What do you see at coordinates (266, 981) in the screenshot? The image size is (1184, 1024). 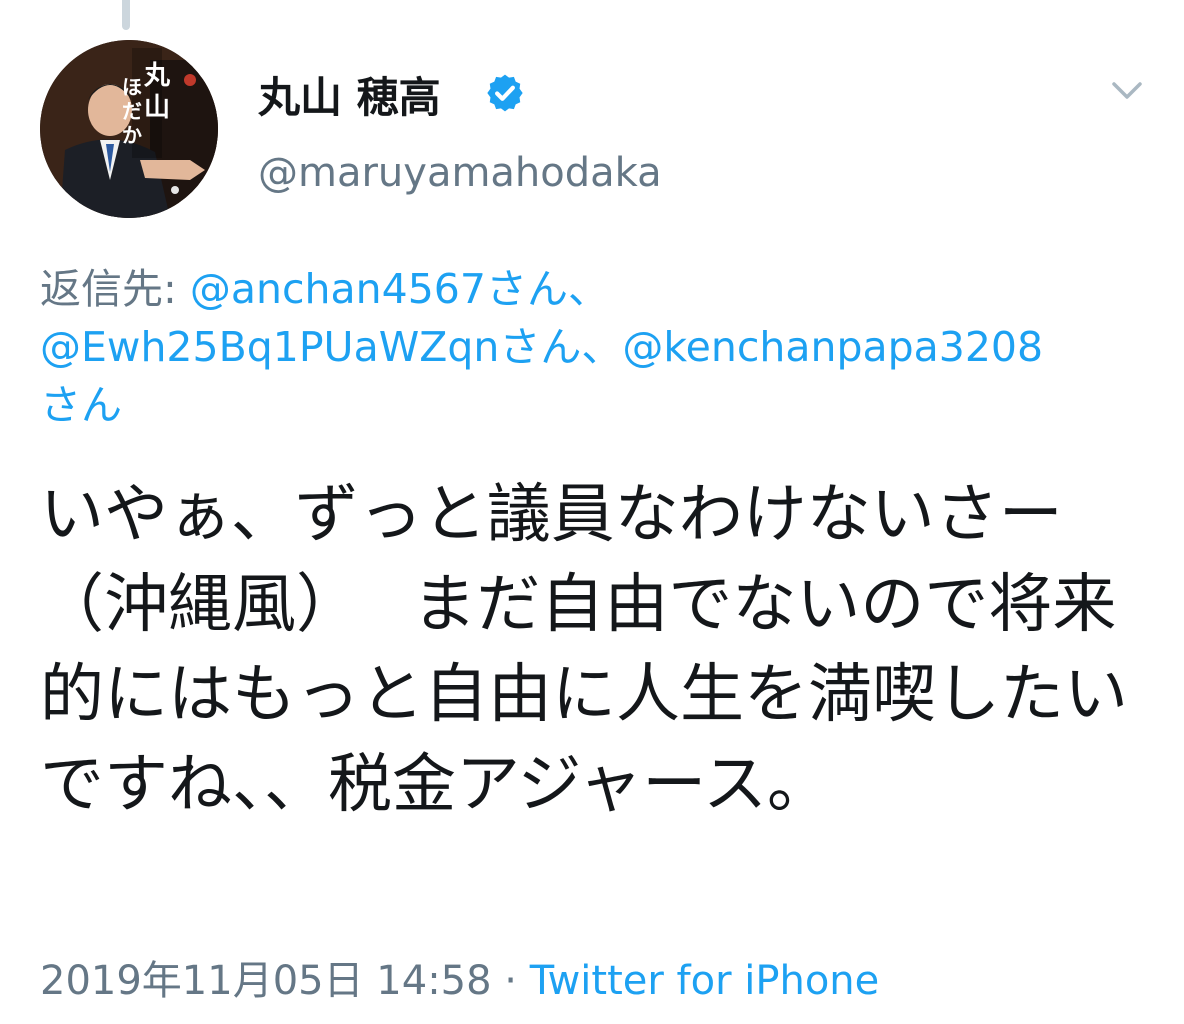 I see `tweet-timestamp: 2019年11月05日 14:58` at bounding box center [266, 981].